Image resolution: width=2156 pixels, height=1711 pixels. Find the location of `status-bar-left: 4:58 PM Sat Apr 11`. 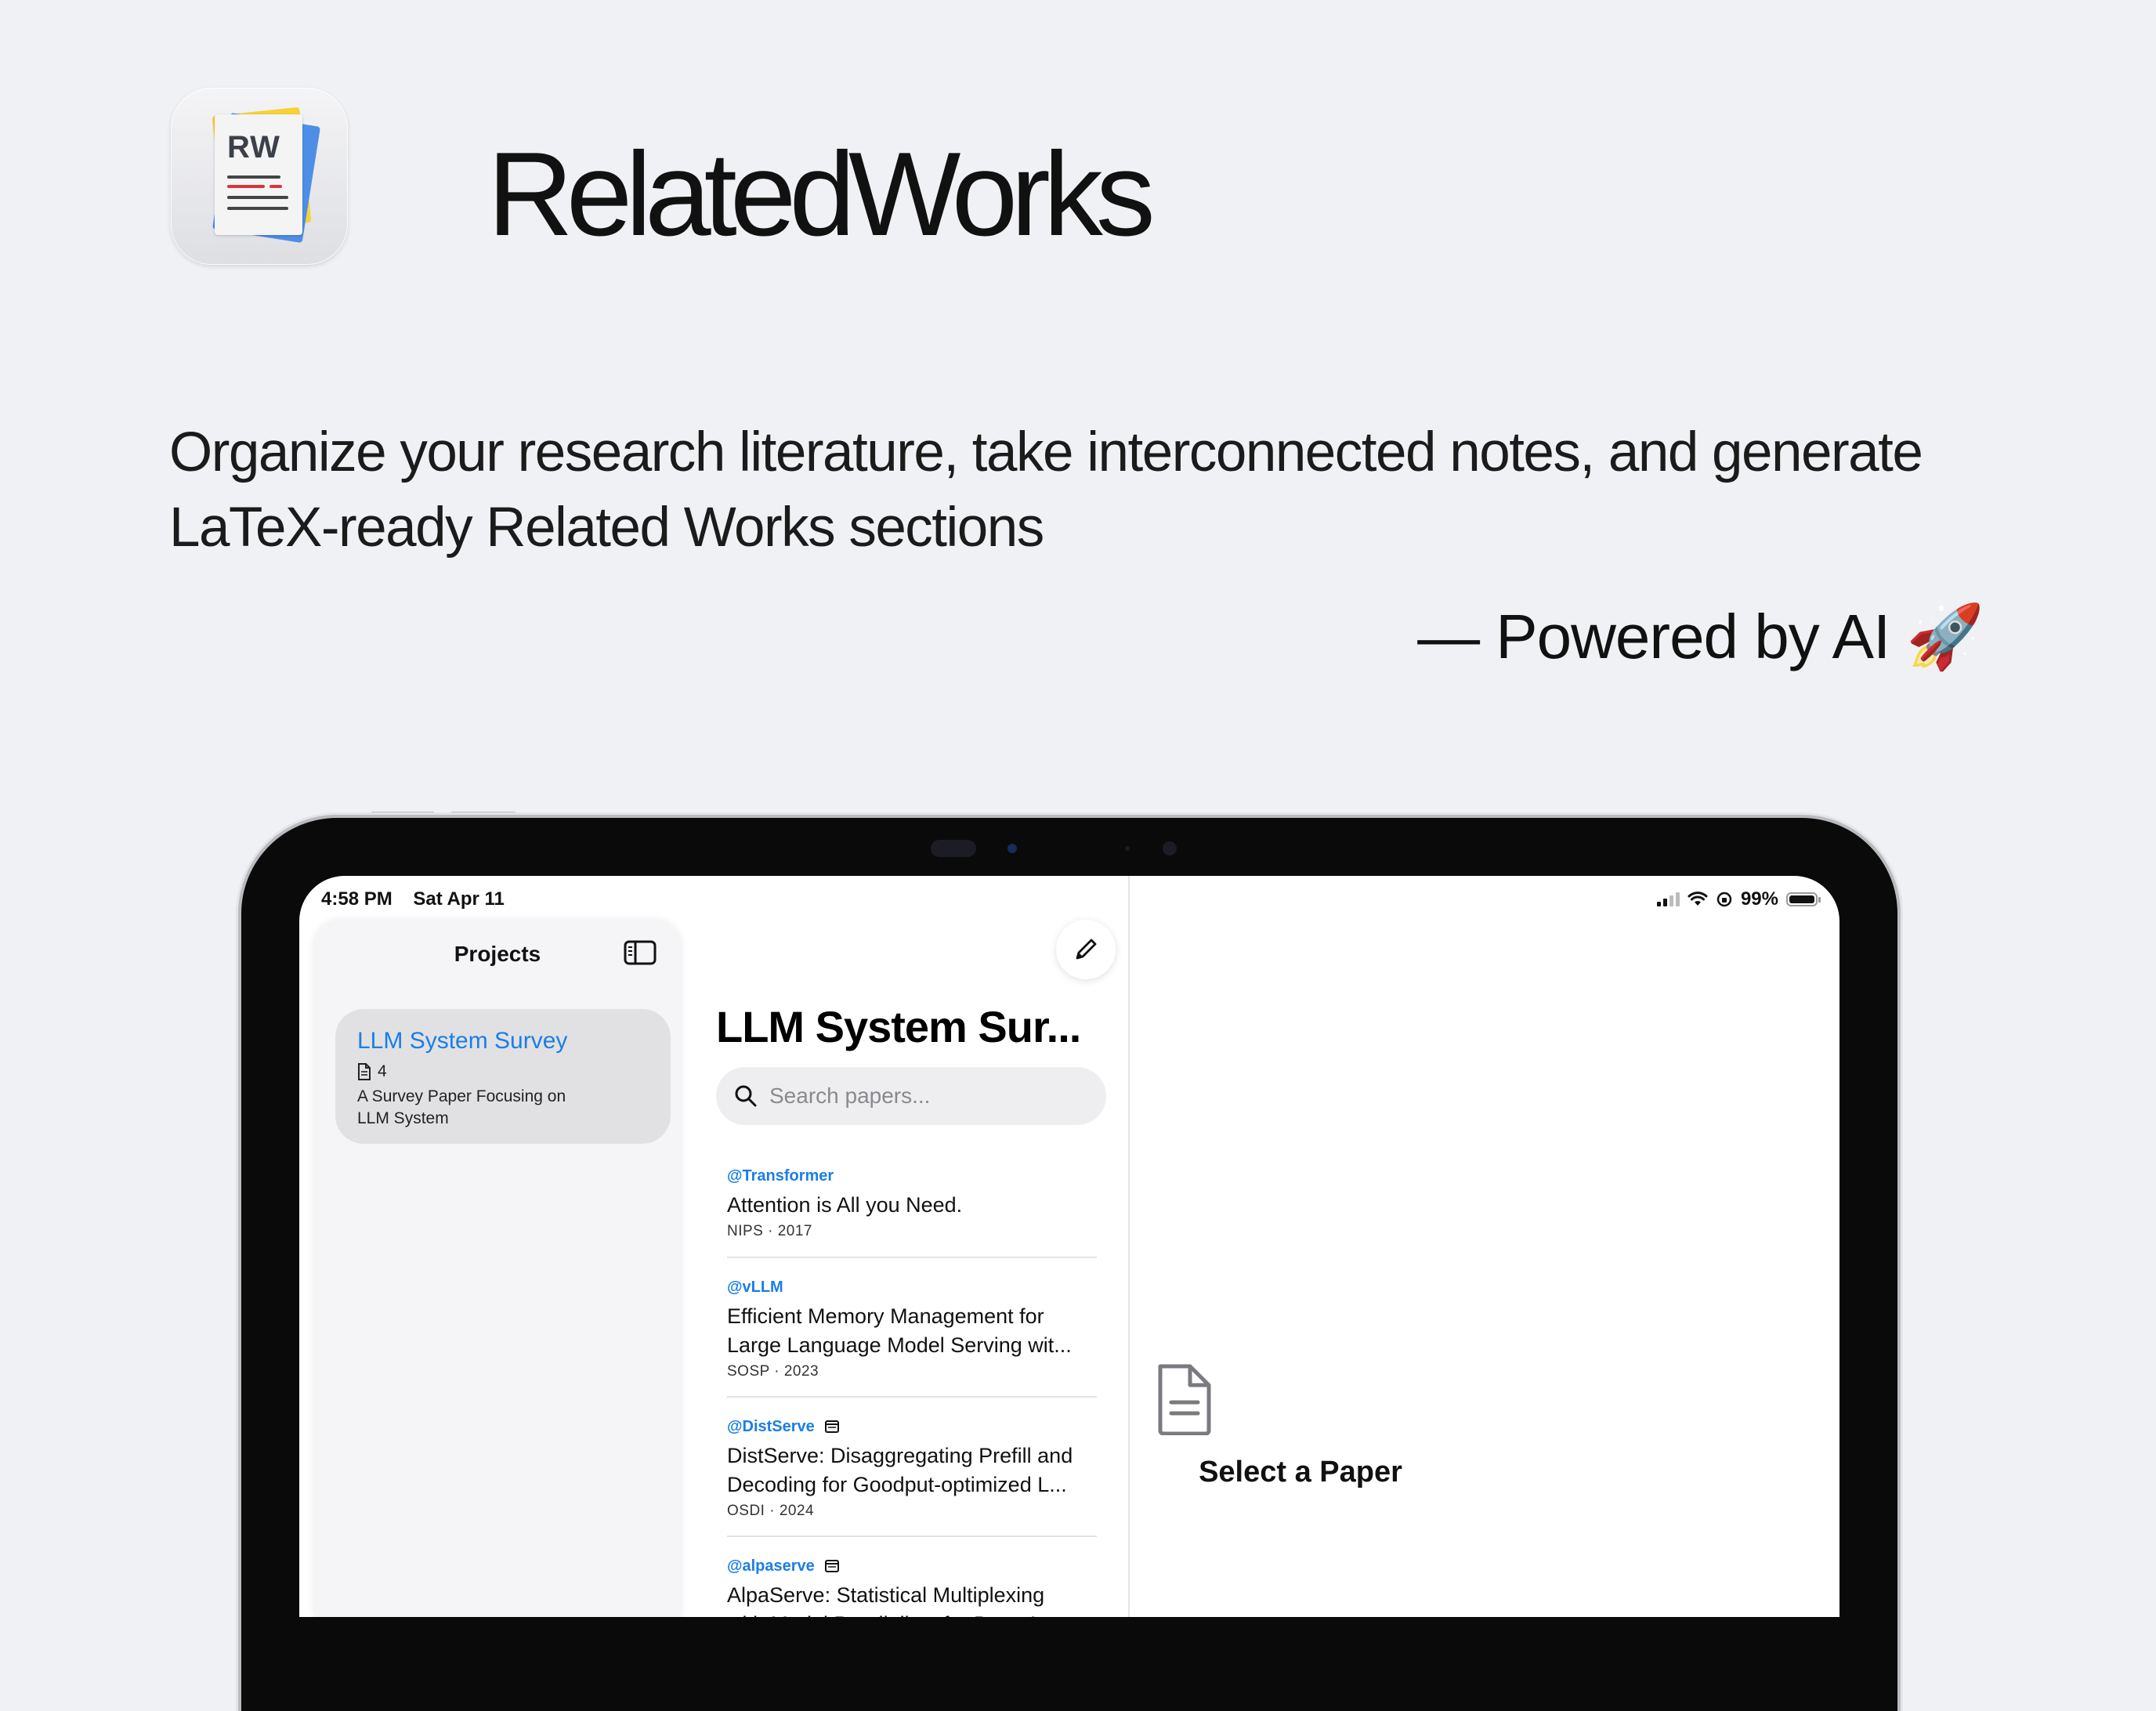

status-bar-left: 4:58 PM Sat Apr 11 is located at coordinates (420, 899).